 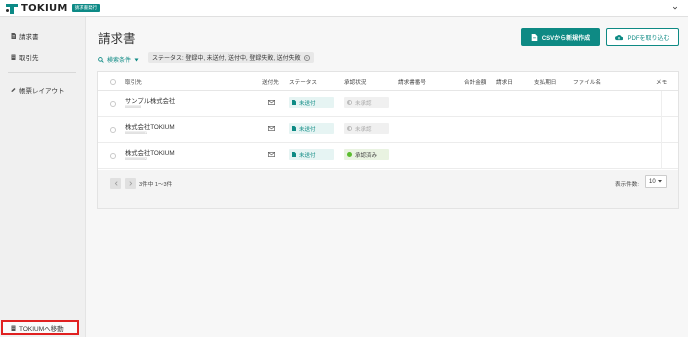 What do you see at coordinates (661, 82) in the screenshot?
I see `column-memo: メモ` at bounding box center [661, 82].